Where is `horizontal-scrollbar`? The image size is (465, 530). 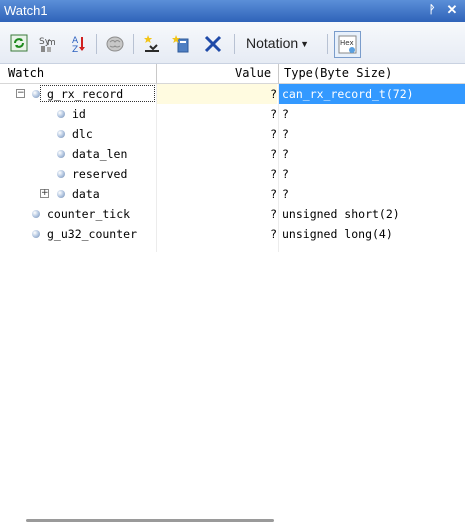
horizontal-scrollbar is located at coordinates (150, 520).